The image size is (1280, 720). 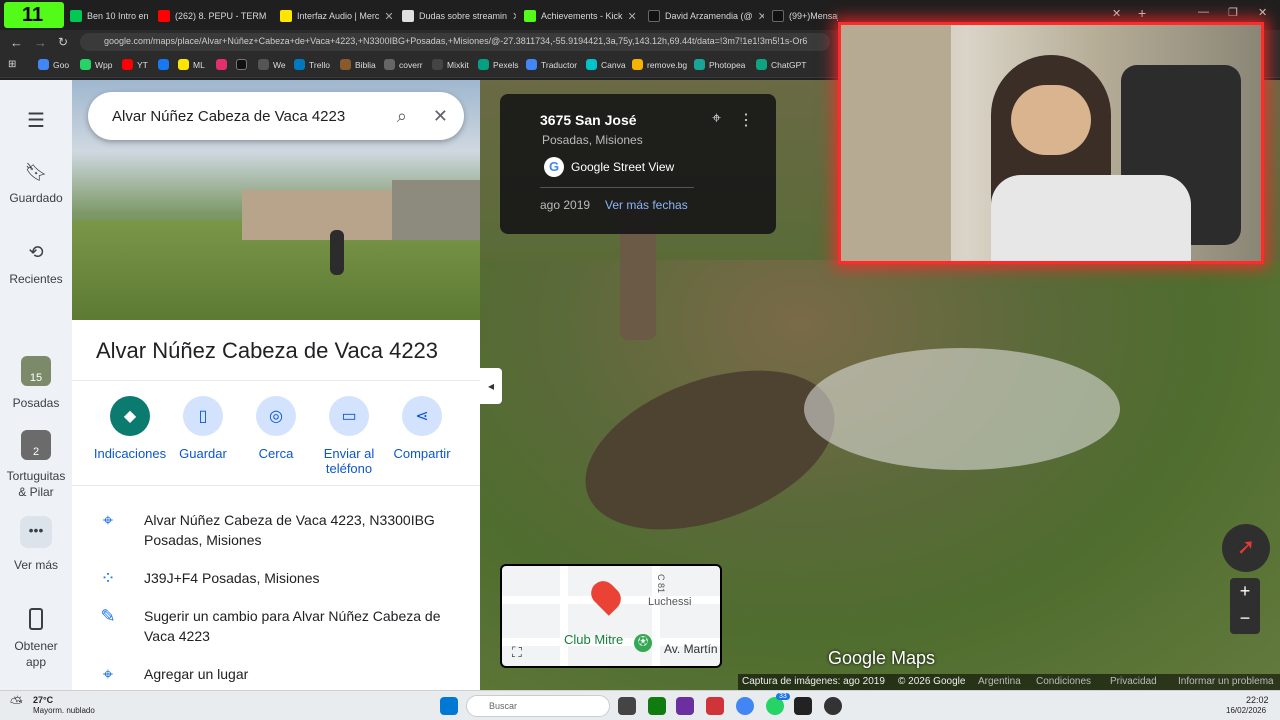 What do you see at coordinates (646, 205) in the screenshot?
I see `more-dates-link: Ver más fechas` at bounding box center [646, 205].